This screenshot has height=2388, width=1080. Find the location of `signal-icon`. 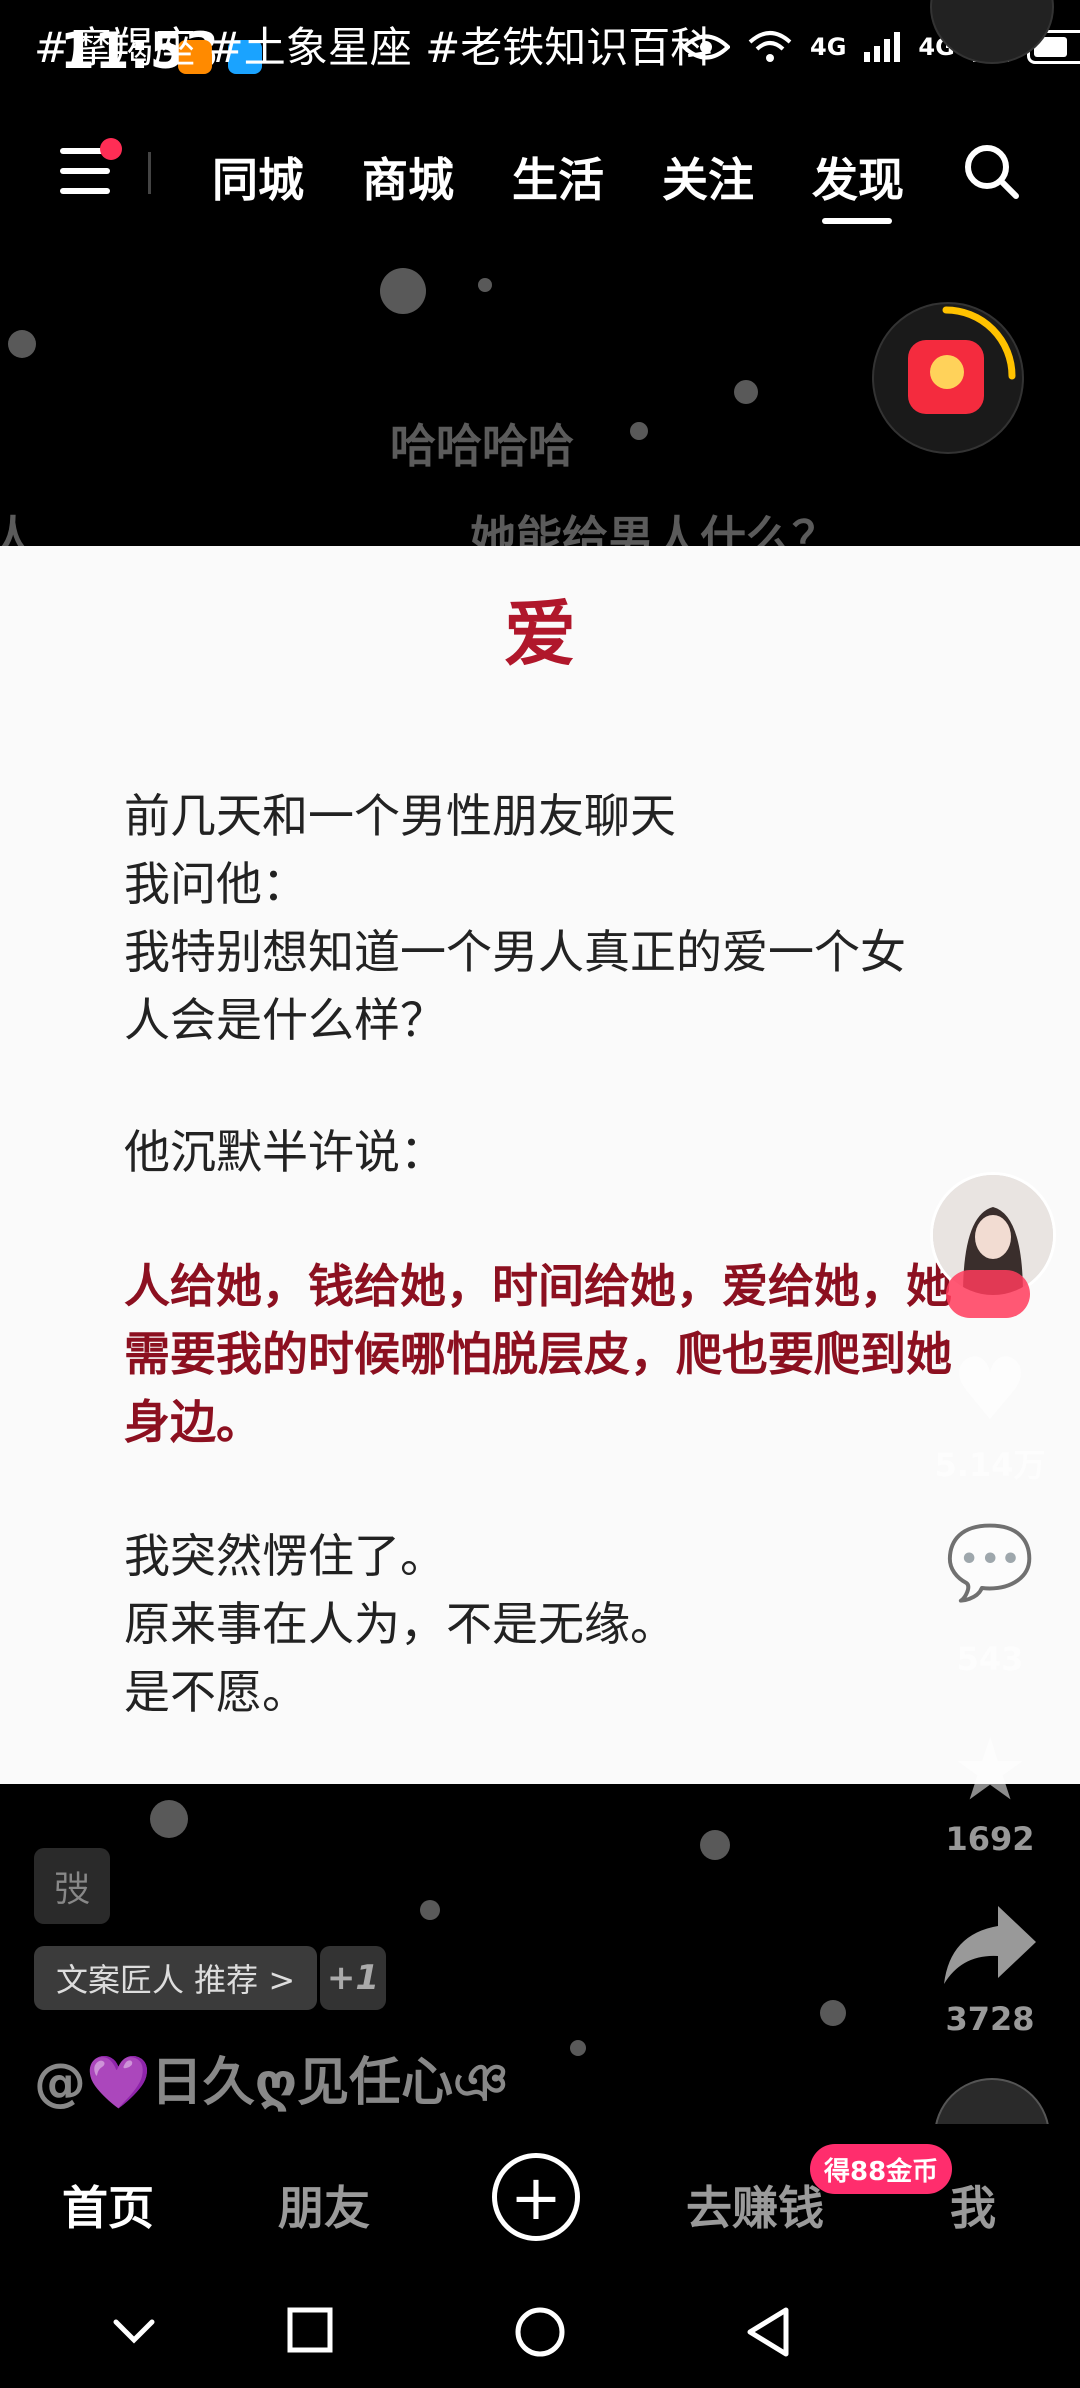

signal-icon is located at coordinates (882, 47).